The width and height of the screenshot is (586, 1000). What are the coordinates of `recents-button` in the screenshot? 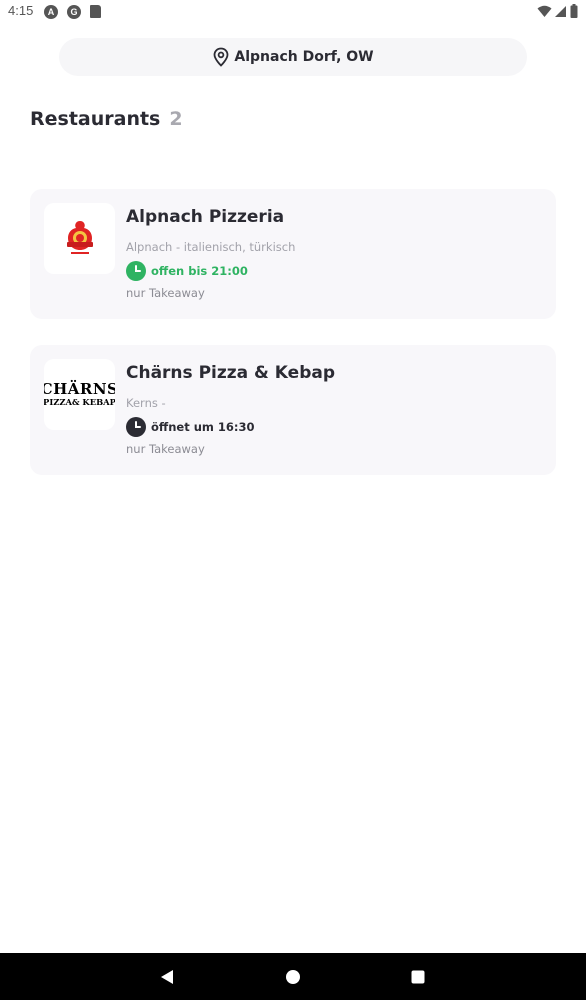 It's located at (418, 976).